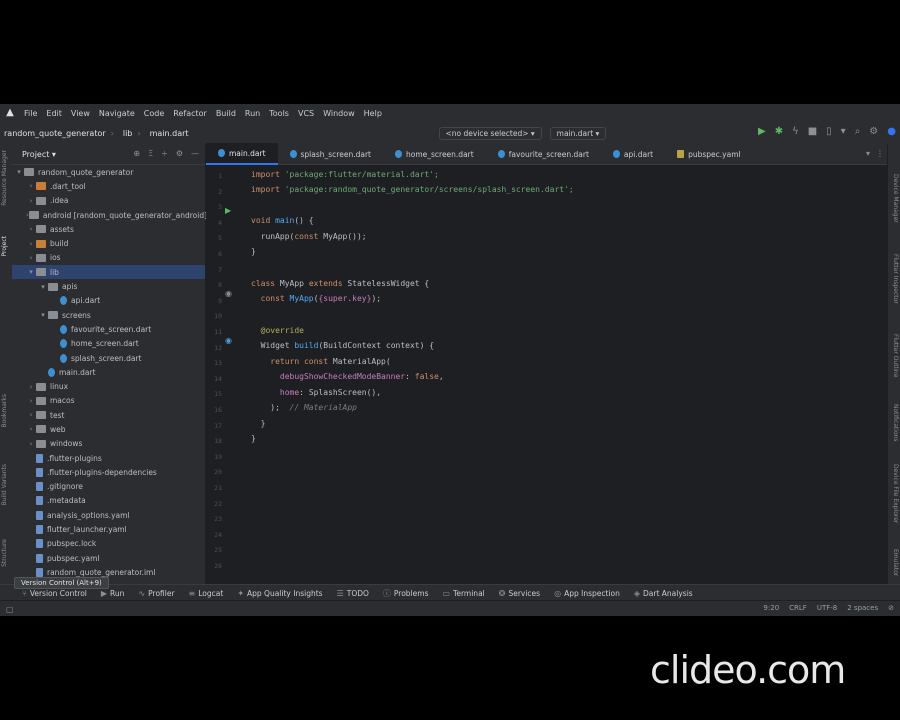 The width and height of the screenshot is (900, 720). What do you see at coordinates (108, 172) in the screenshot?
I see `tree-item: ▾ random_quote_generator` at bounding box center [108, 172].